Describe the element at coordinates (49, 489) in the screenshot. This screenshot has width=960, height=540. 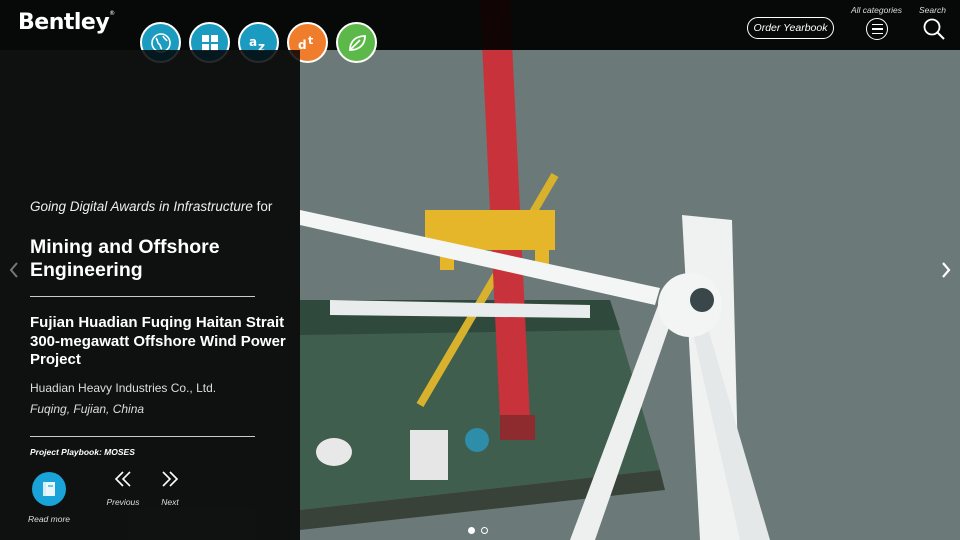
I see `book-icon` at that location.